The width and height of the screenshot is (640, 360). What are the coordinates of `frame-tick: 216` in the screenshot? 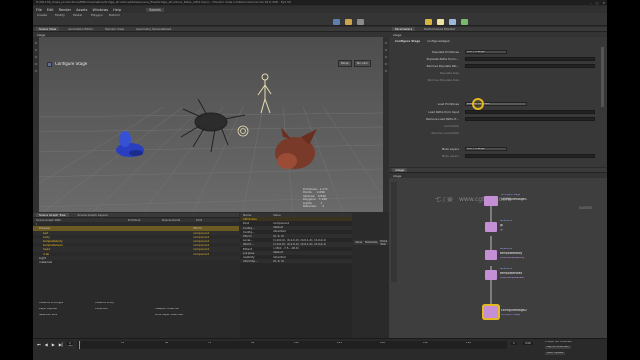 It's located at (468, 343).